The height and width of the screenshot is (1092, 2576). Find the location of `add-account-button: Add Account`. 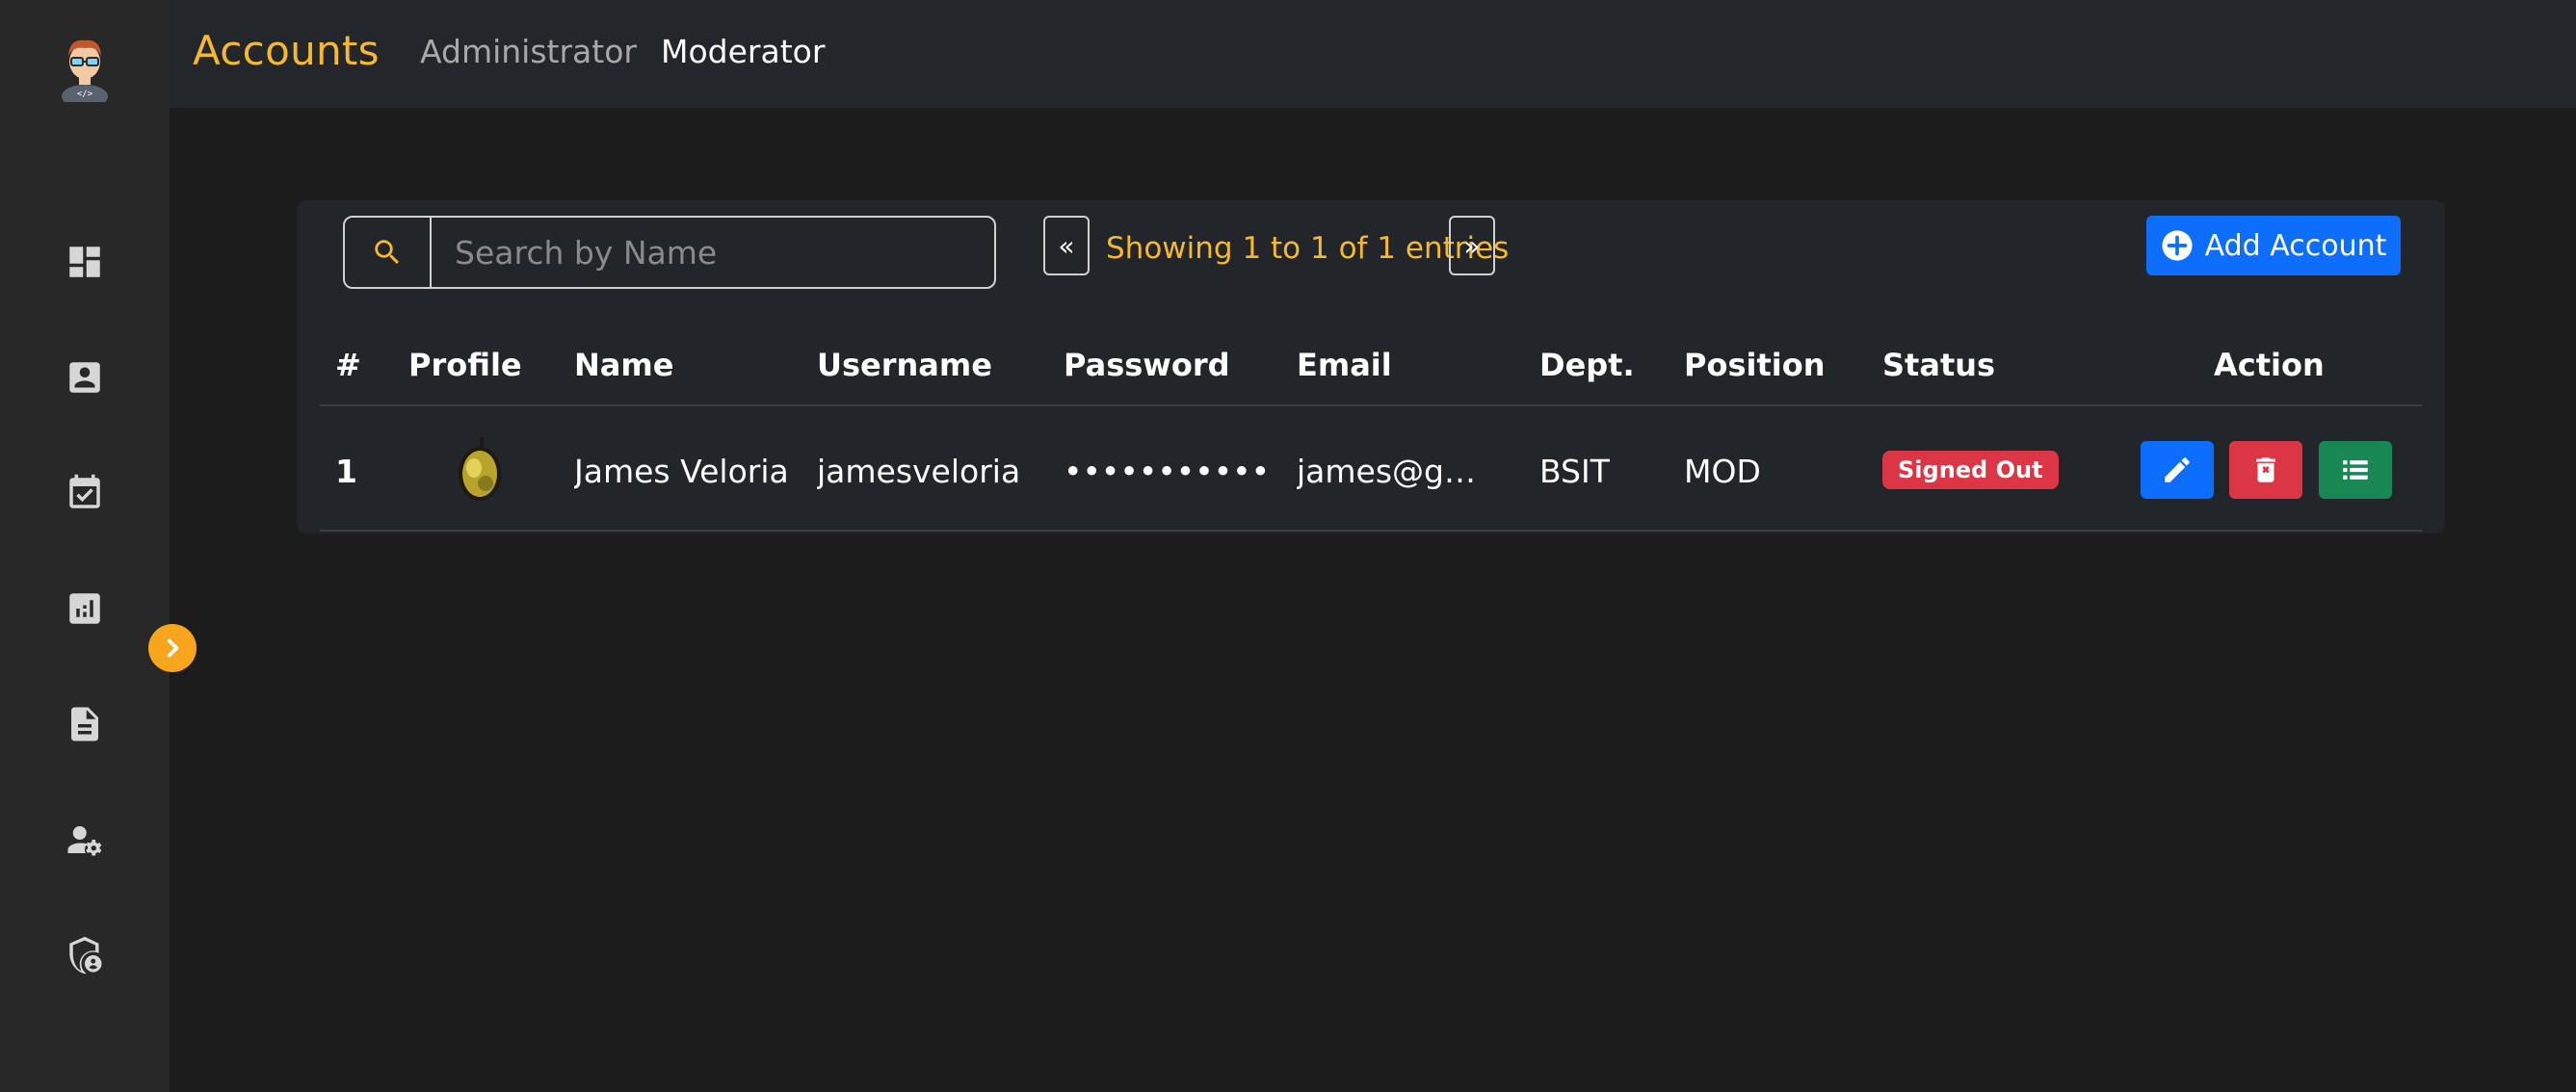

add-account-button: Add Account is located at coordinates (2273, 245).